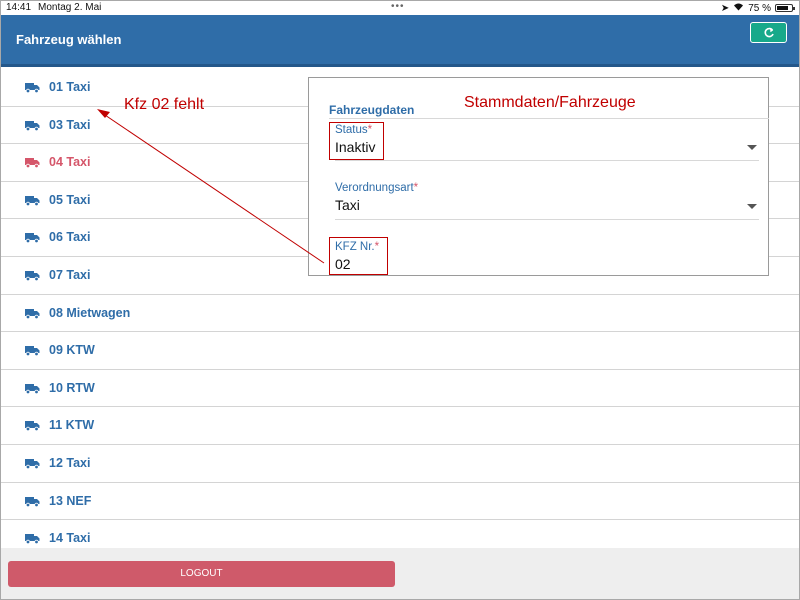 Image resolution: width=800 pixels, height=600 pixels. Describe the element at coordinates (400, 351) in the screenshot. I see `vehicle-list-item: 09 KTW` at that location.